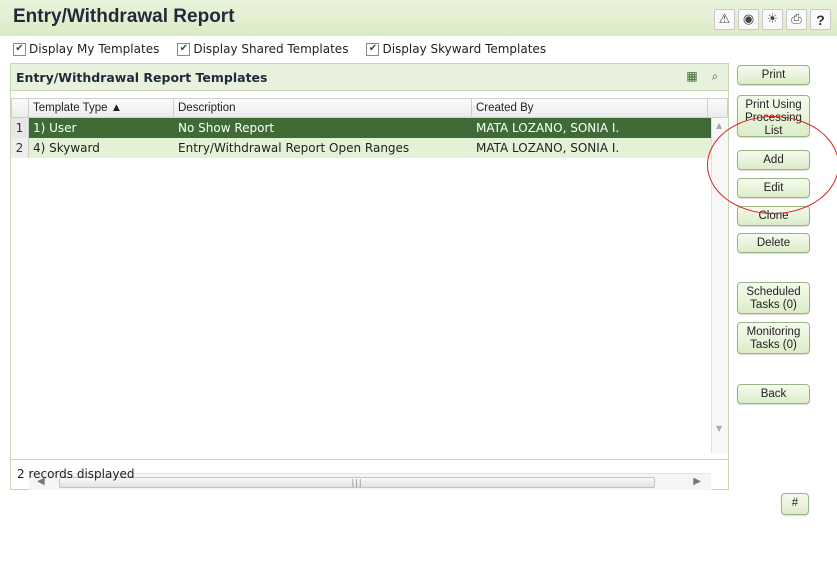 Image resolution: width=837 pixels, height=583 pixels. I want to click on scheduled-tasks-button: Scheduled Tasks (0), so click(773, 298).